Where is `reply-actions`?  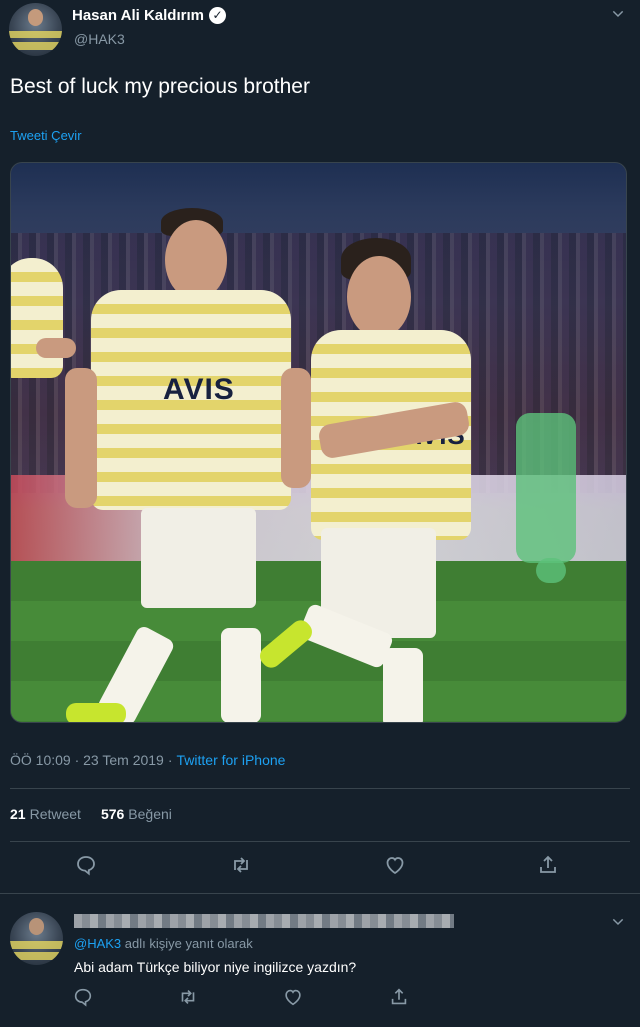
reply-actions is located at coordinates (320, 999).